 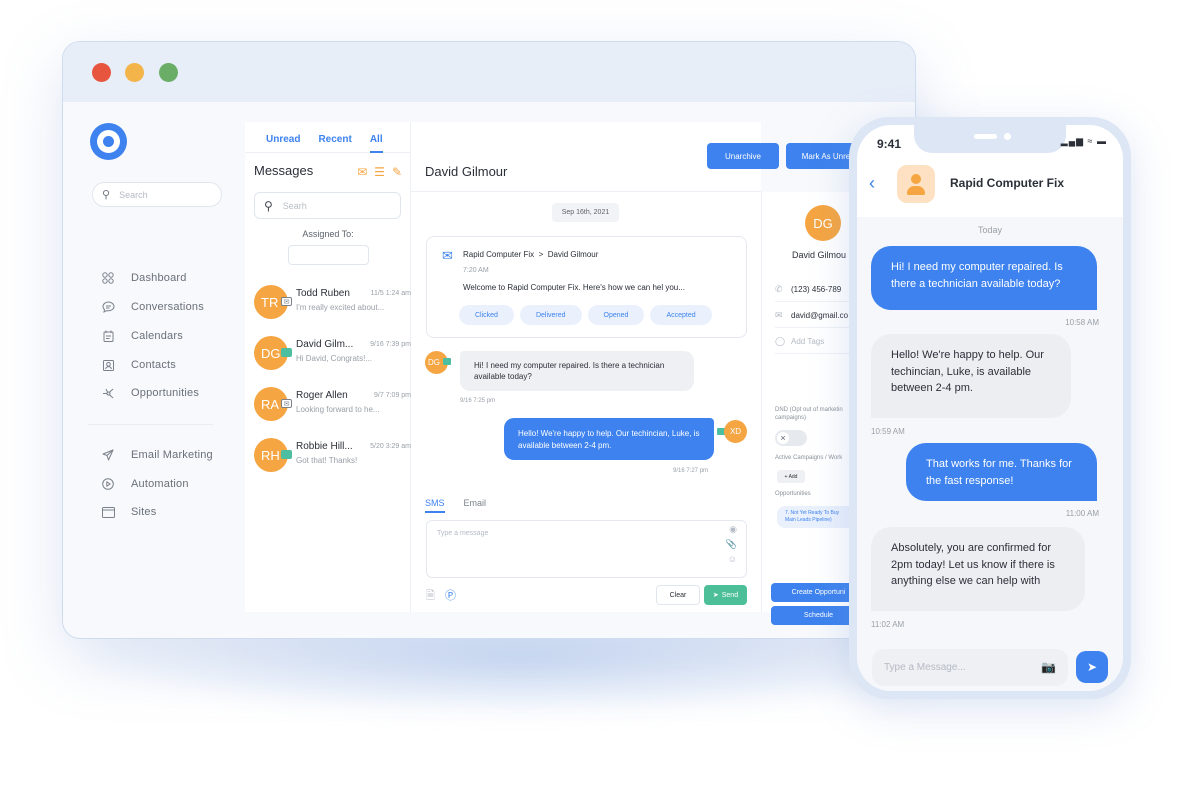 I want to click on tab-recent: Recent, so click(x=334, y=137).